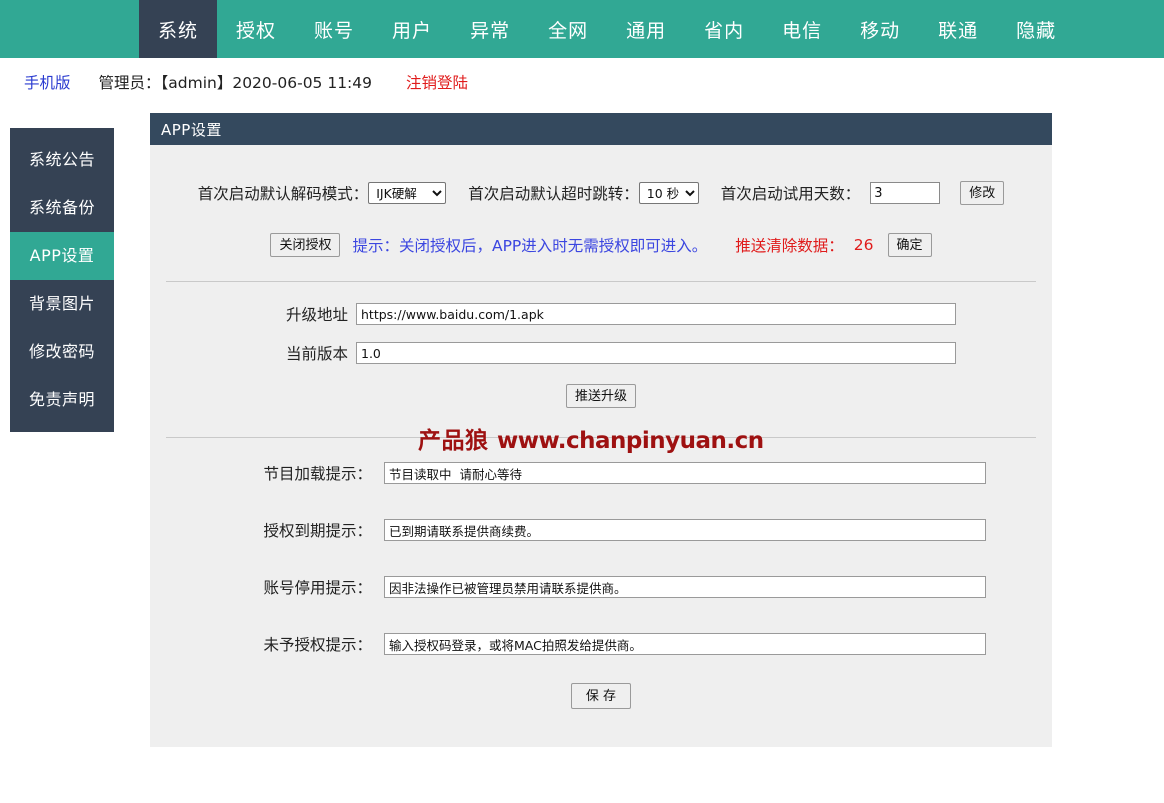  What do you see at coordinates (982, 193) in the screenshot?
I see `modify-button: 修改` at bounding box center [982, 193].